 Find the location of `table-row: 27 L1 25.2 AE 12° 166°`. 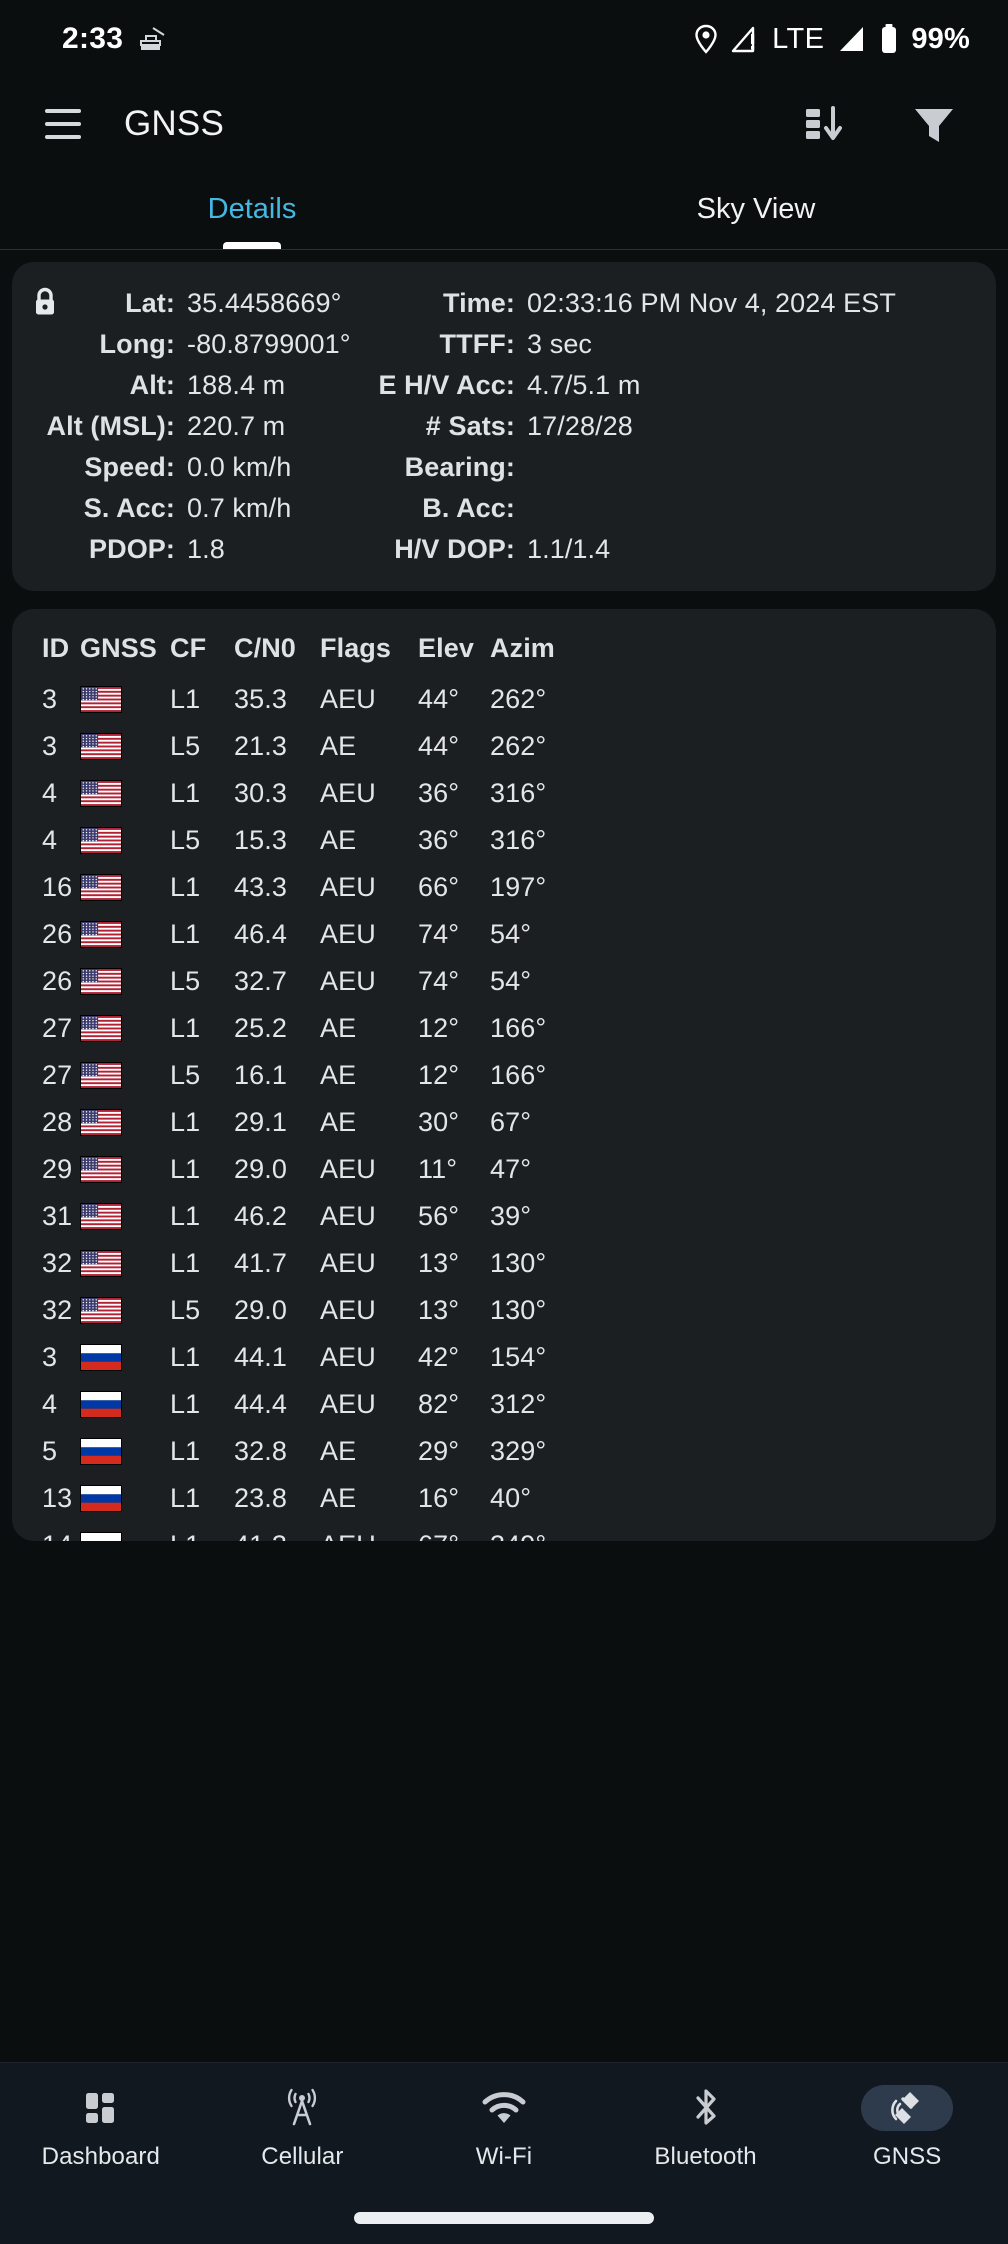

table-row: 27 L1 25.2 AE 12° 166° is located at coordinates (504, 1028).